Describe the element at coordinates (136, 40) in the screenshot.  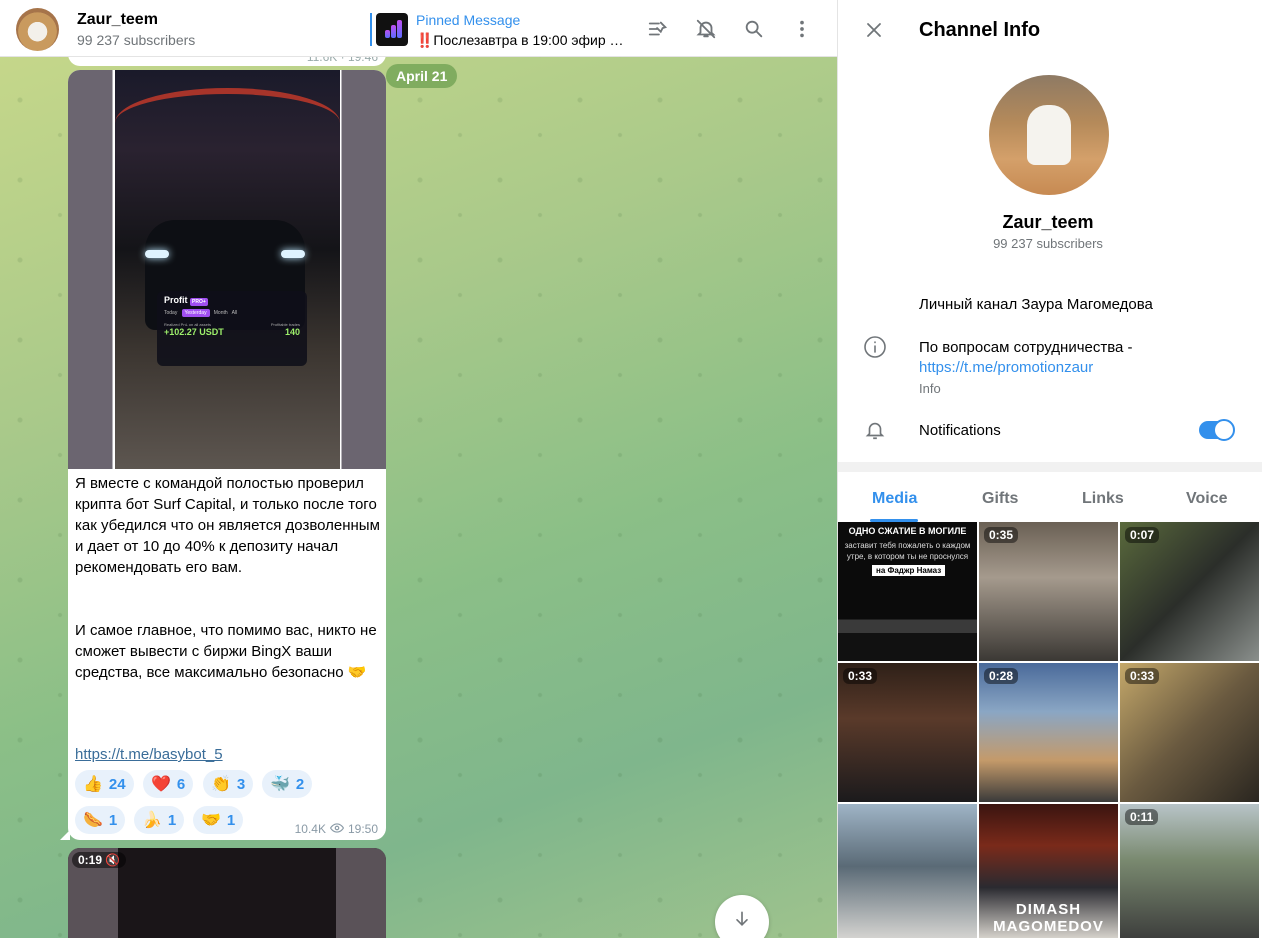
I see `channel-subscribers: 99 237 subscribers` at that location.